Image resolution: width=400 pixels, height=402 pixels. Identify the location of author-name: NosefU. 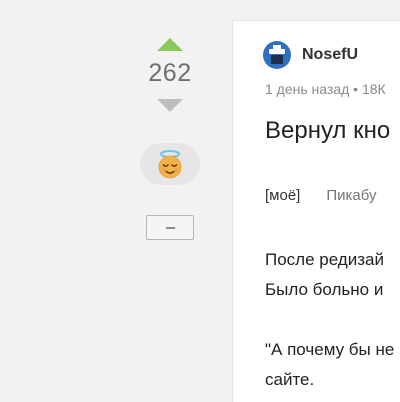
(330, 55).